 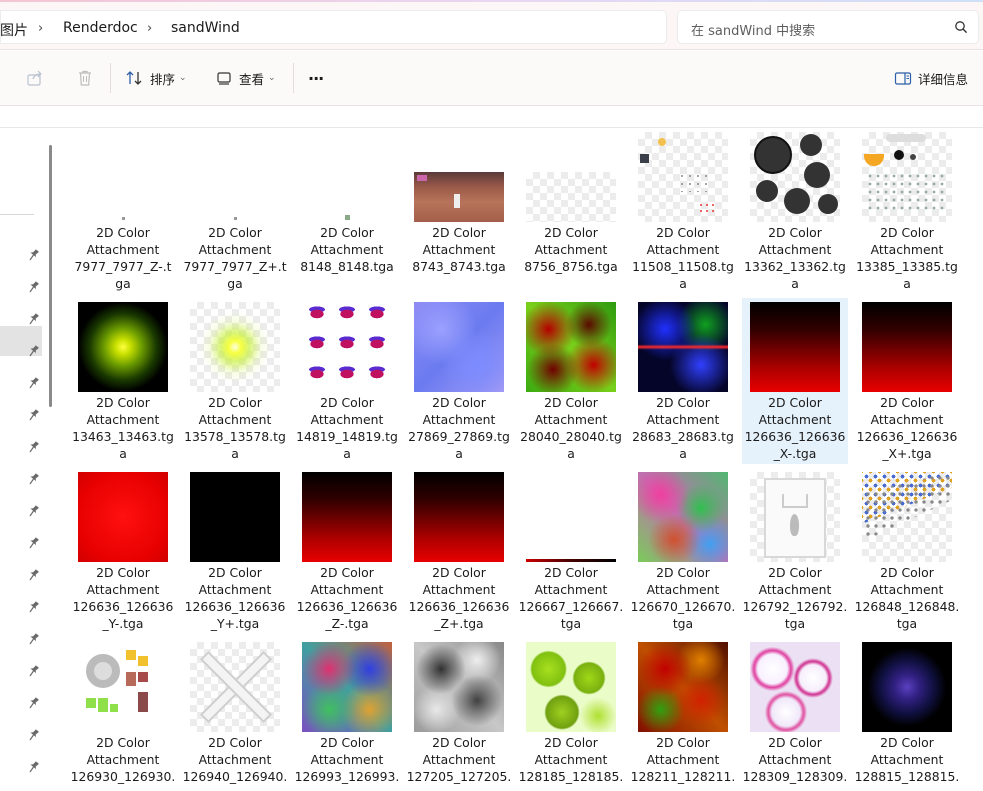 What do you see at coordinates (795, 606) in the screenshot?
I see `file-name-line: 126792_126792.` at bounding box center [795, 606].